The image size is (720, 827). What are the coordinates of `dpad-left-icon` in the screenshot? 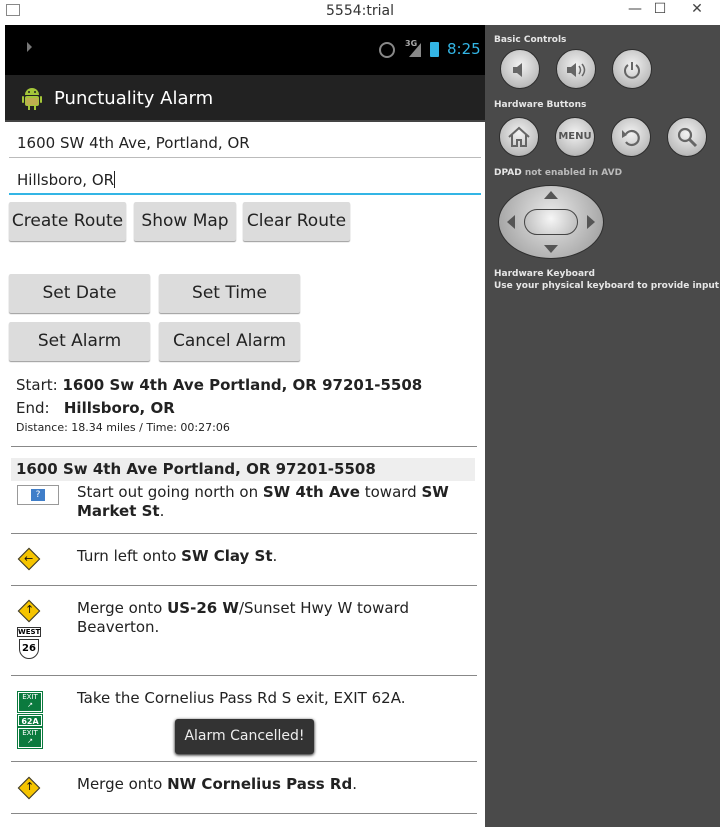 It's located at (511, 222).